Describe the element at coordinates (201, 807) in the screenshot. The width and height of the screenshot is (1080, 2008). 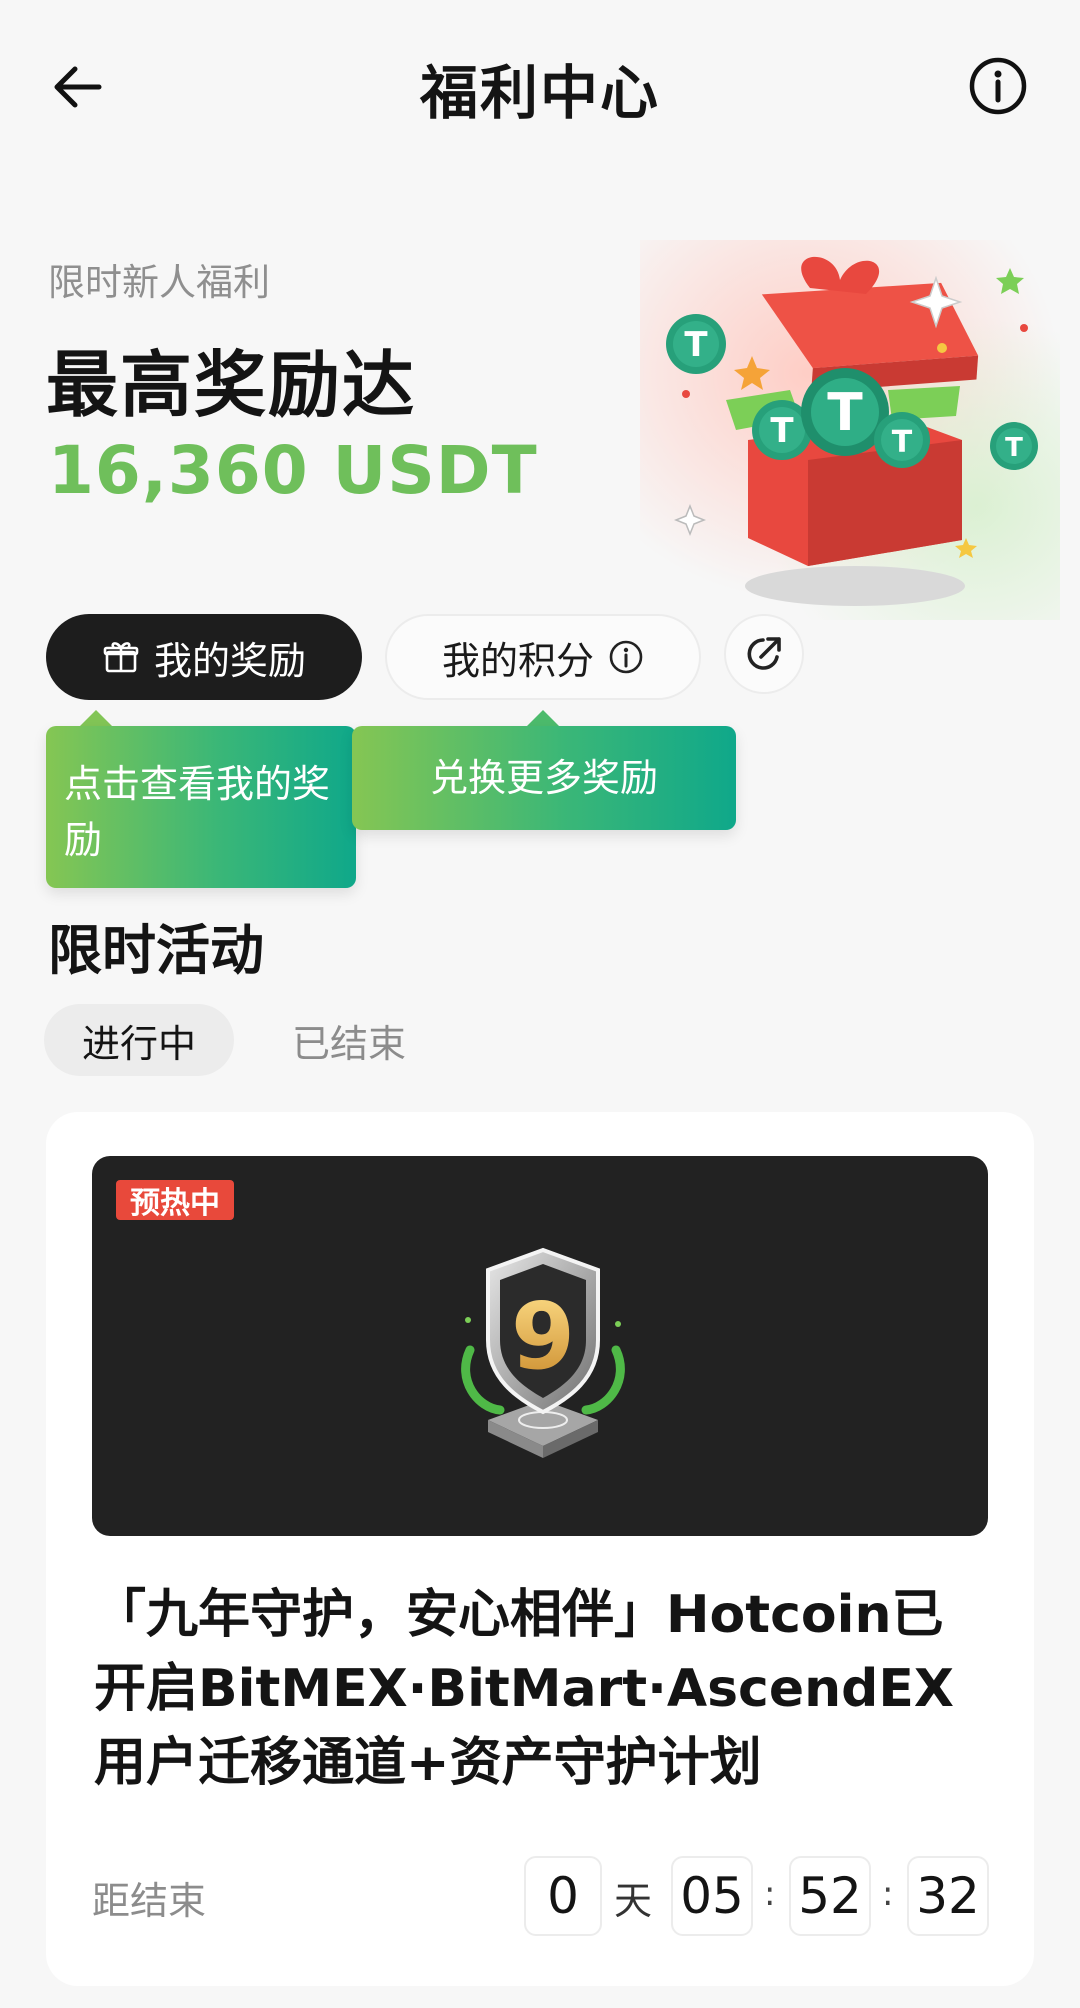
I see `rewards-tooltip: 点击查看我的奖励` at that location.